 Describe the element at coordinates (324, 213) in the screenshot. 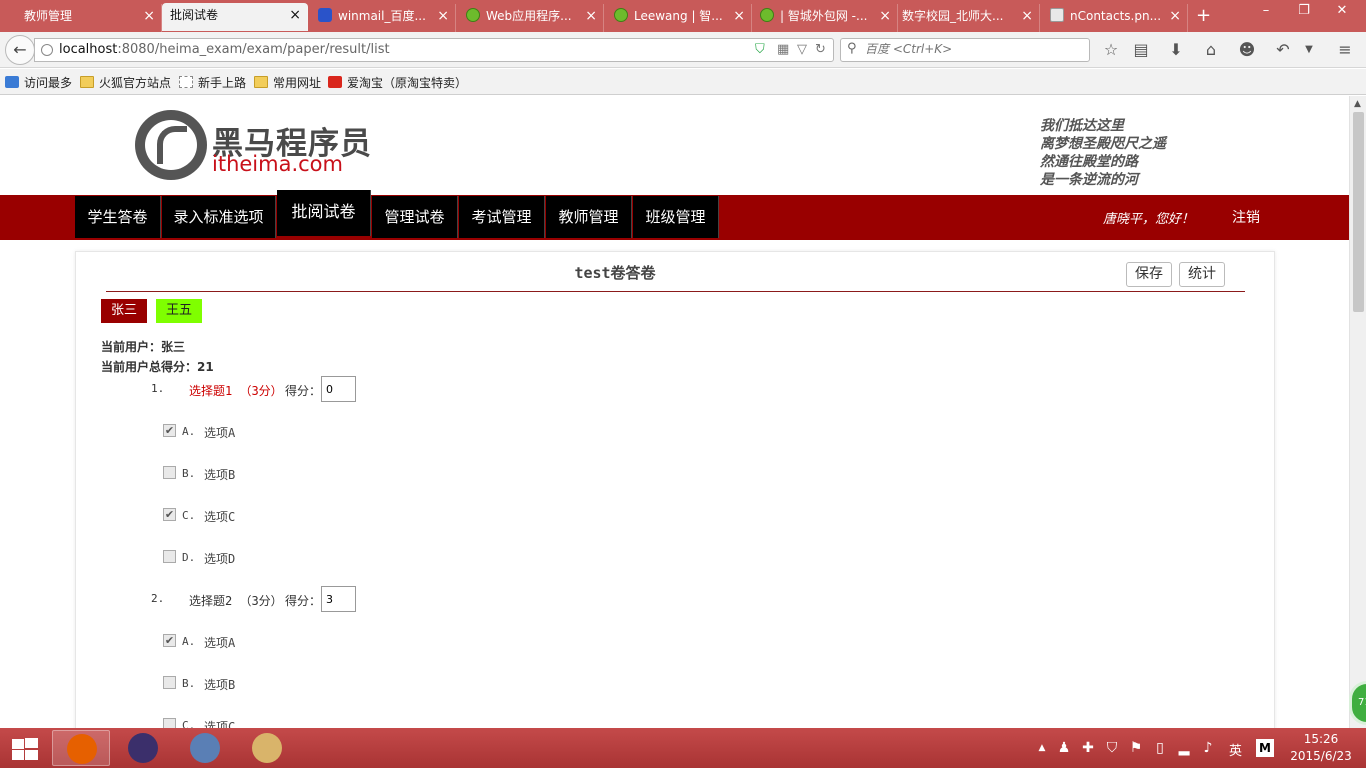

I see `nav-review-papers: 批阅试卷` at that location.